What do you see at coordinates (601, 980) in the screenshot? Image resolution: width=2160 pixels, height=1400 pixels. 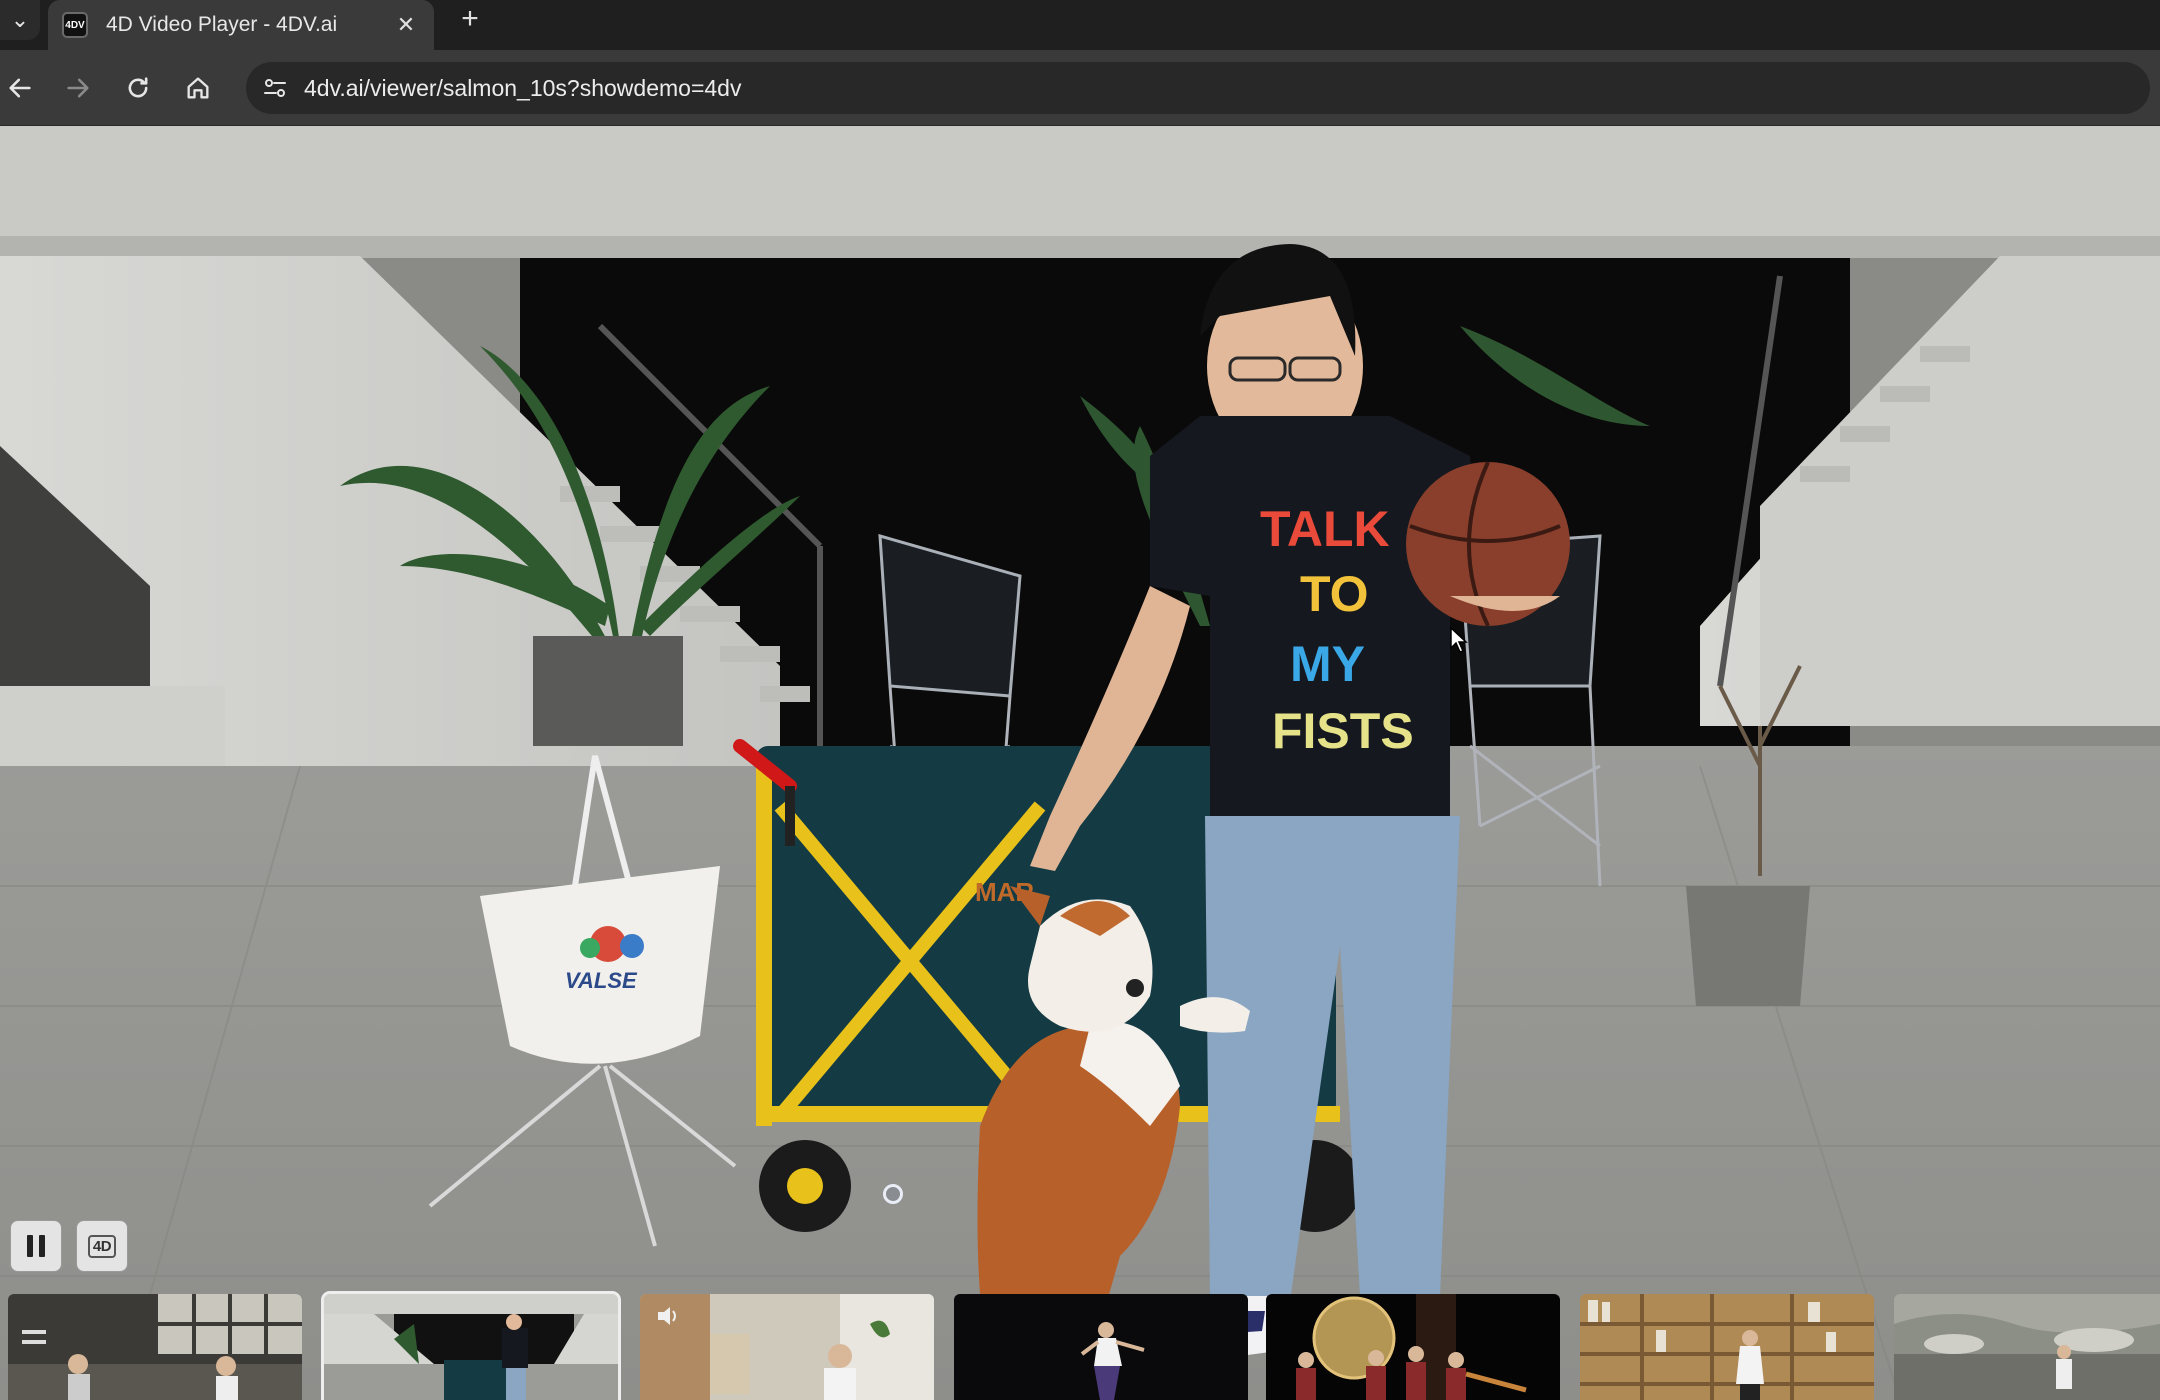 I see `svg-text: VALSE` at bounding box center [601, 980].